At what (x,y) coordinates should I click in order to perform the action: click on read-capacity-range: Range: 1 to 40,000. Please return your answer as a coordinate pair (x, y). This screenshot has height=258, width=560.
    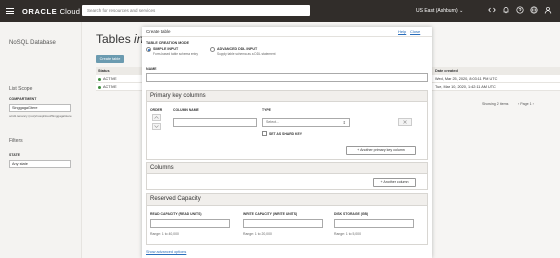
    Looking at the image, I should click on (164, 234).